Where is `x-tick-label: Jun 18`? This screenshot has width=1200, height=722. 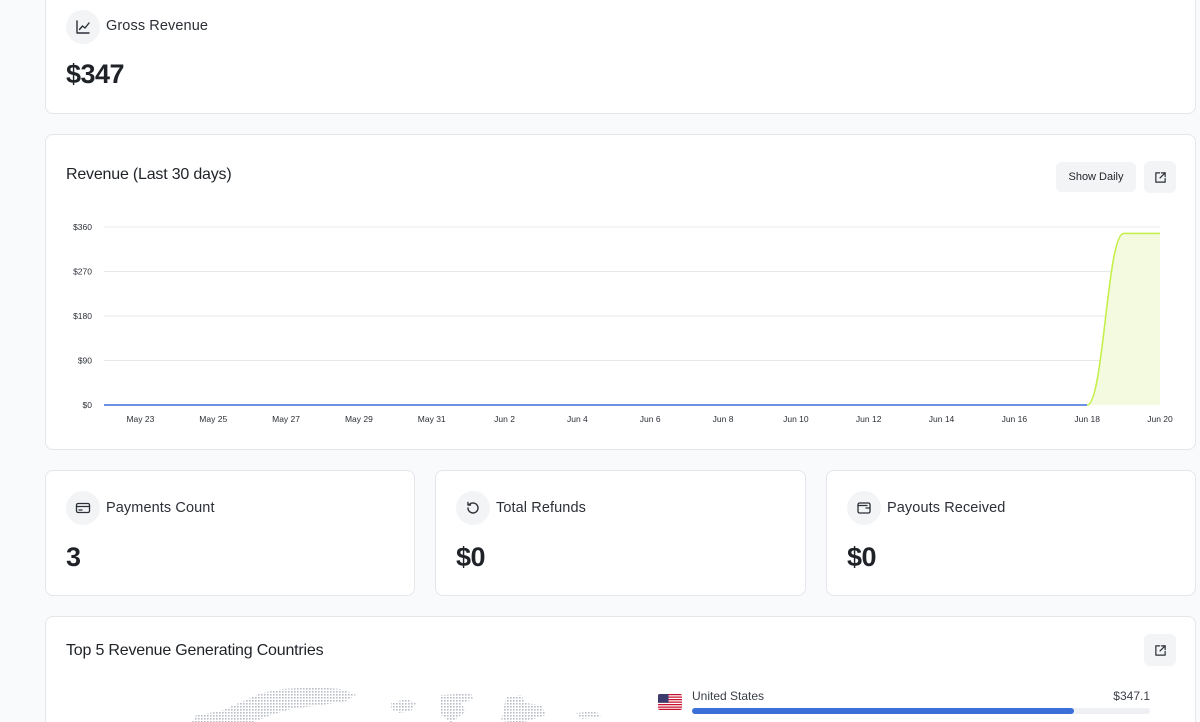 x-tick-label: Jun 18 is located at coordinates (1087, 419).